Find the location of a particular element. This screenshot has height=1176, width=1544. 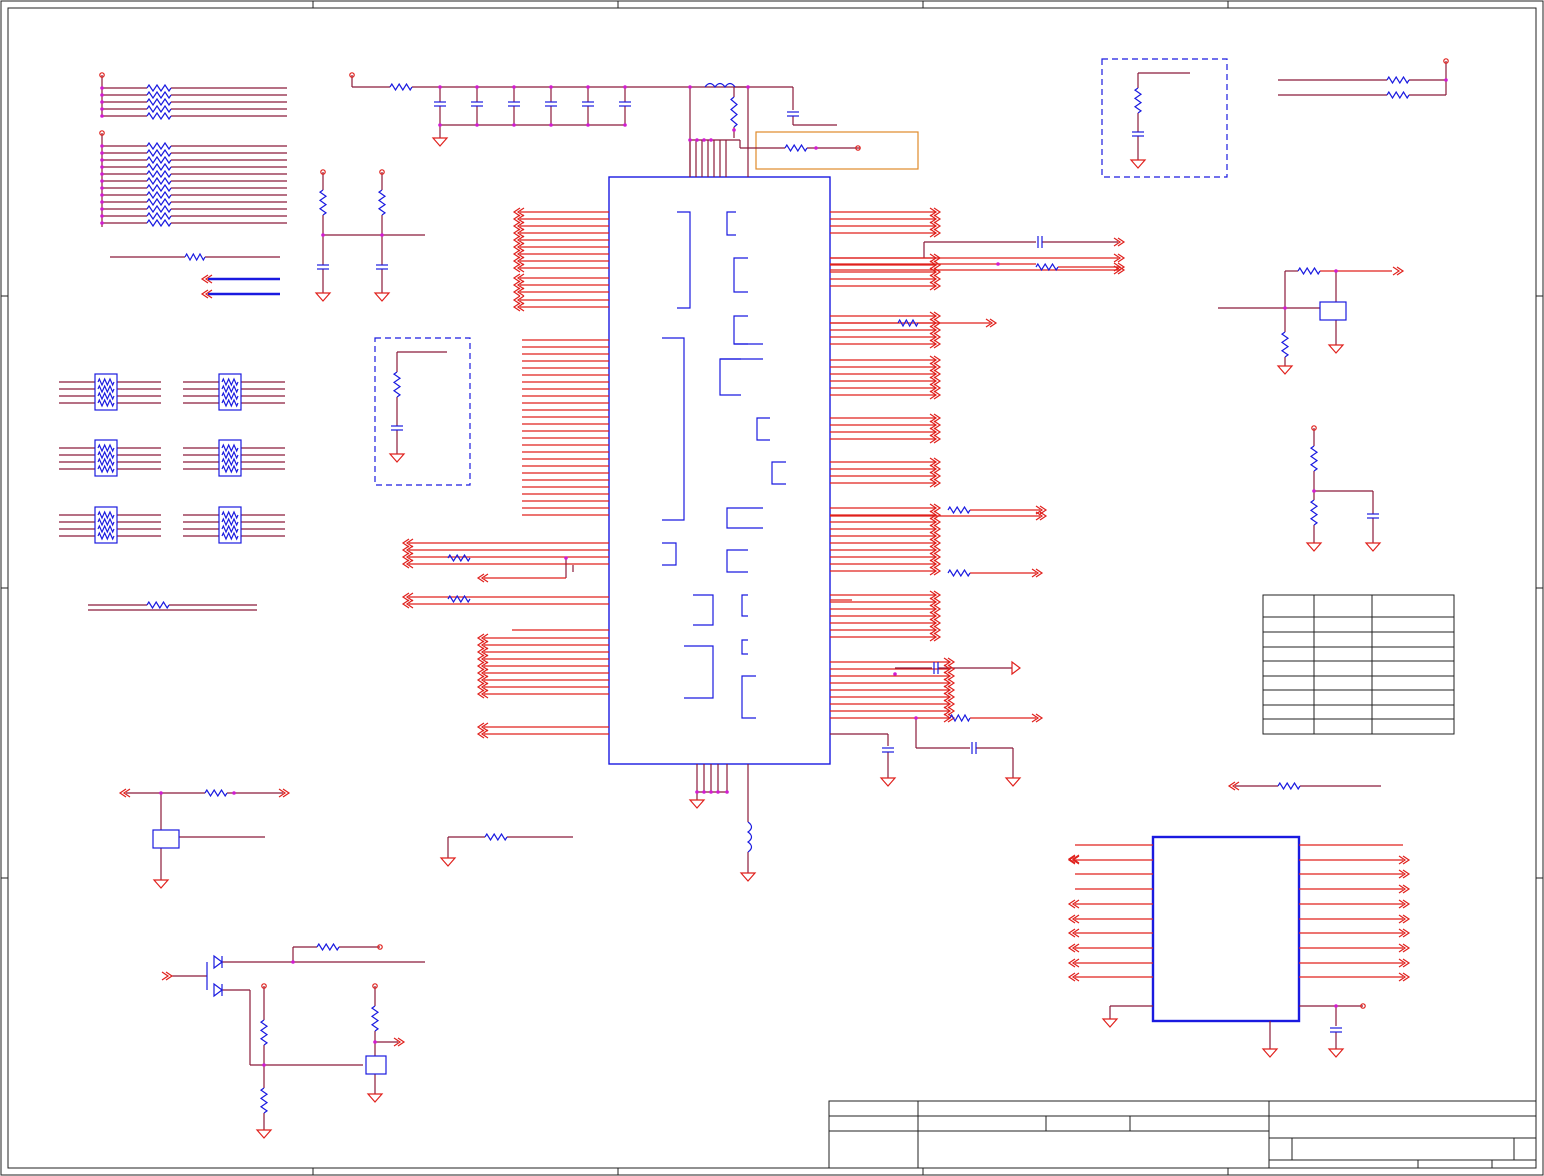

secondary-ic is located at coordinates (1226, 929).